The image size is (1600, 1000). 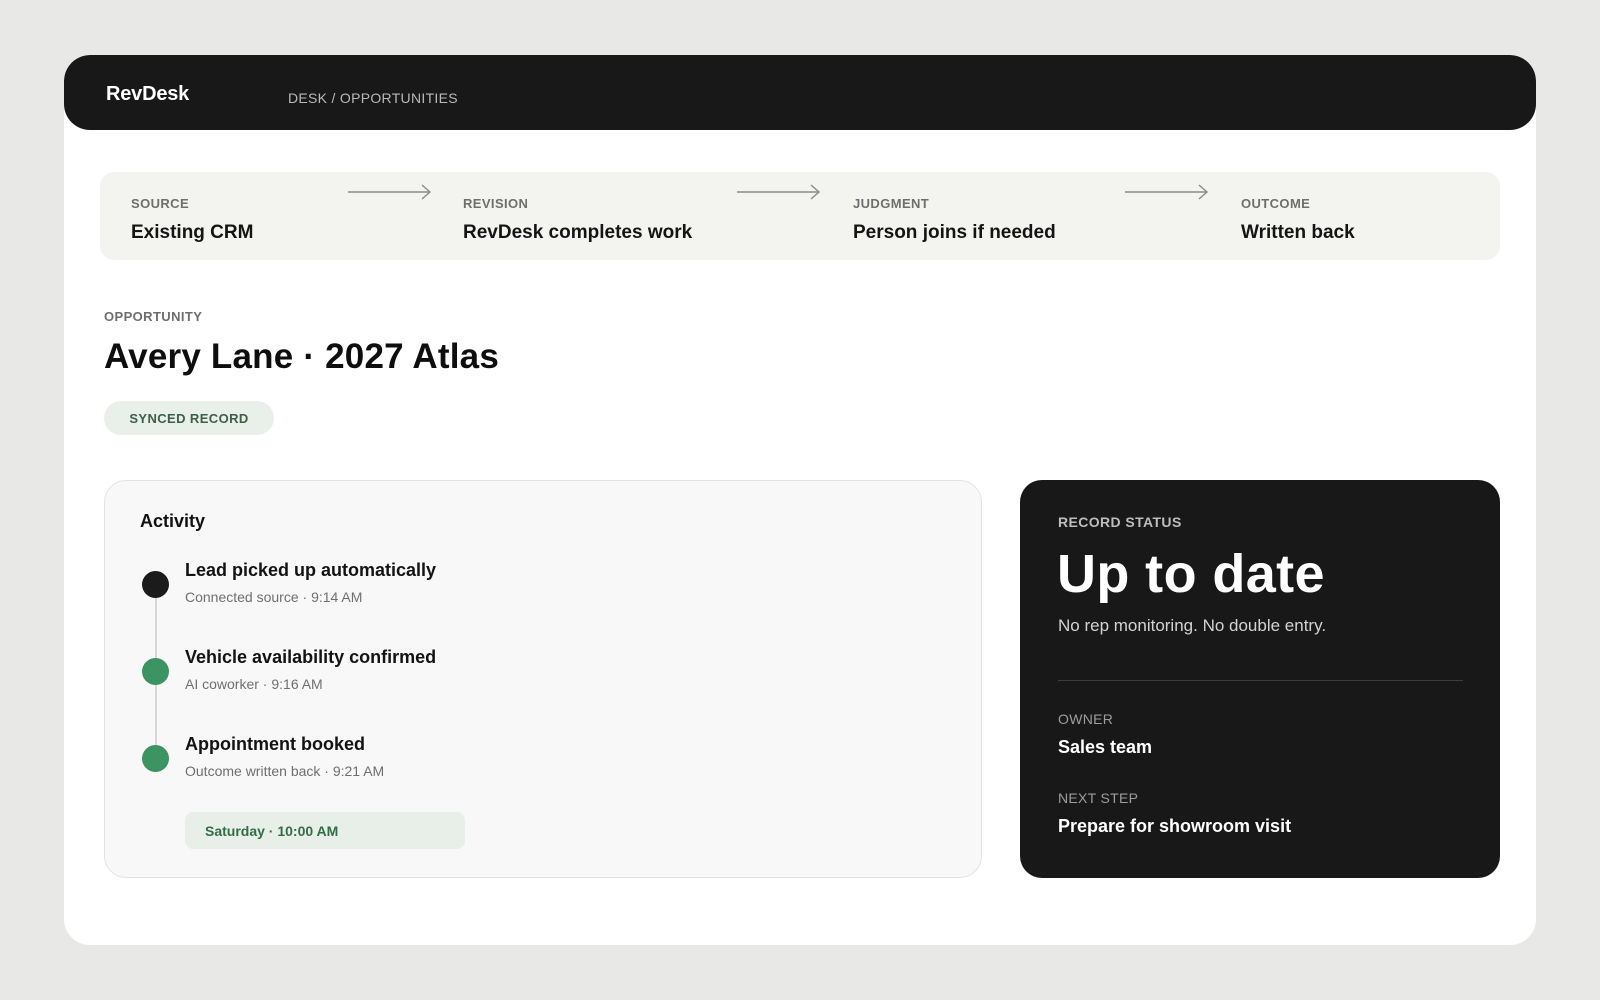 I want to click on stage-label: OUTCOME, so click(x=1276, y=203).